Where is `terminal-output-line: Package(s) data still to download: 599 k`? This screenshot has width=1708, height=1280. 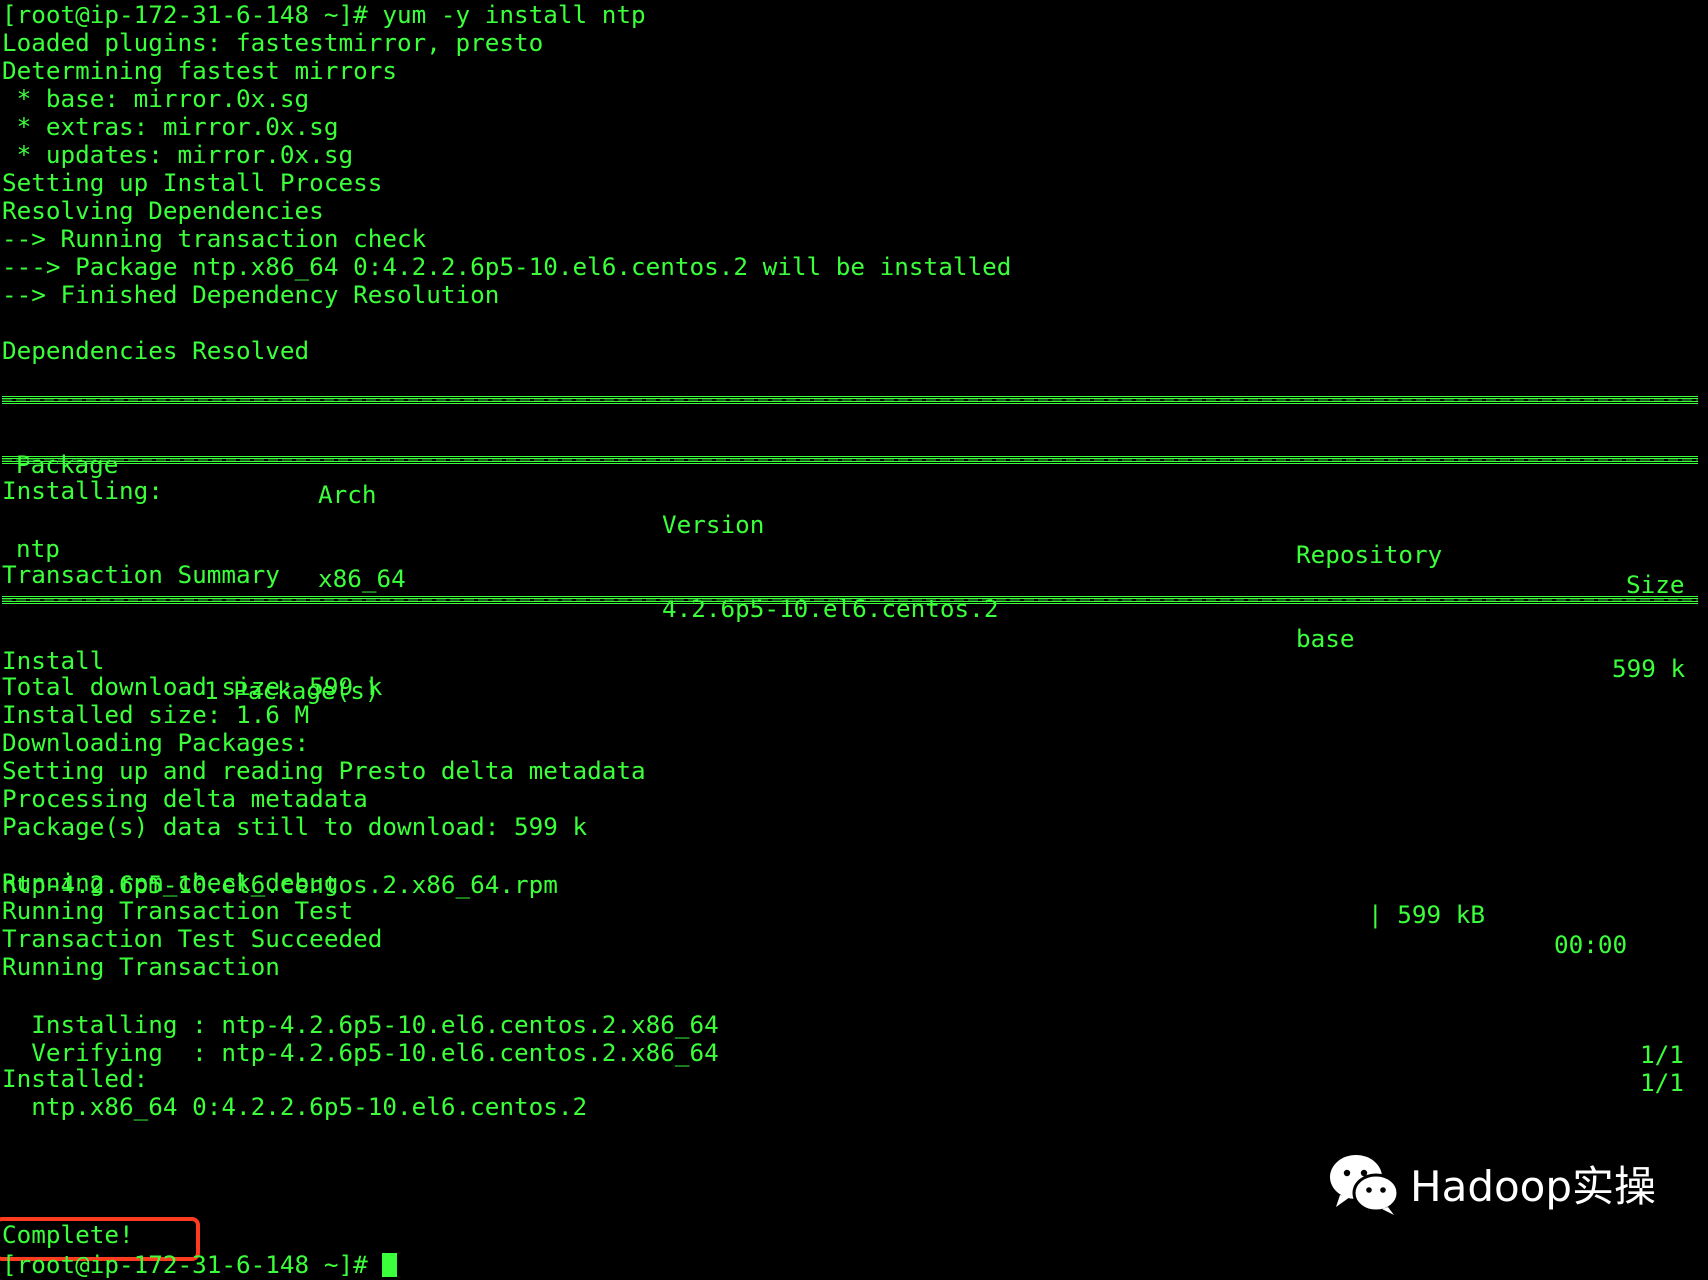 terminal-output-line: Package(s) data still to download: 599 k is located at coordinates (295, 826).